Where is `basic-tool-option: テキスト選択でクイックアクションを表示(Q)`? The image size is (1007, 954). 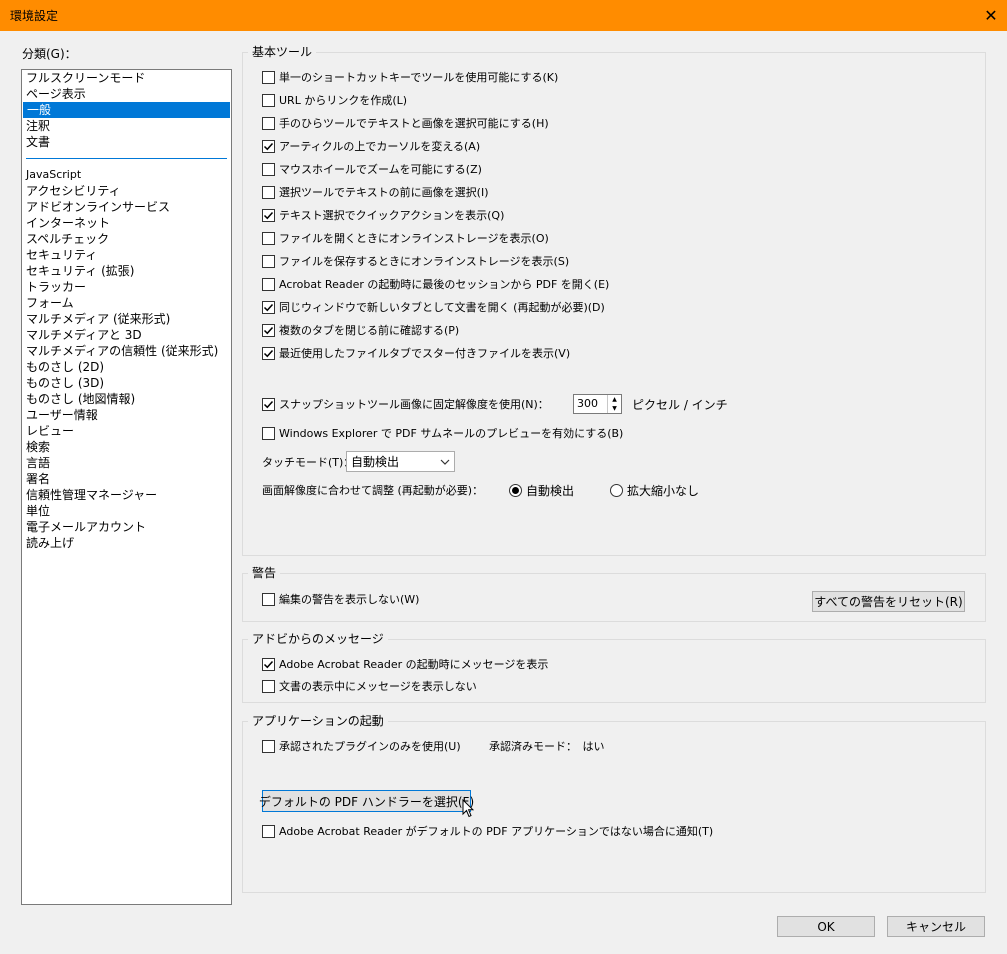 basic-tool-option: テキスト選択でクイックアクションを表示(Q) is located at coordinates (383, 215).